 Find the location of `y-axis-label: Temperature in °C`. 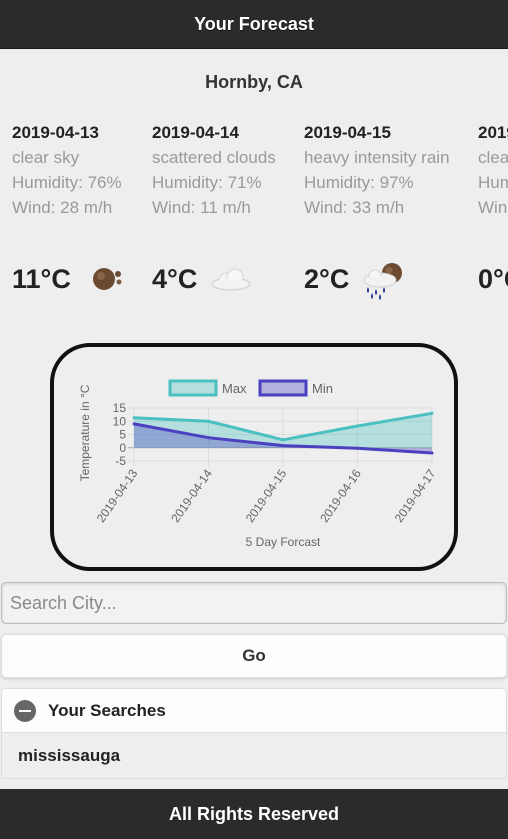

y-axis-label: Temperature in °C is located at coordinates (85, 432).